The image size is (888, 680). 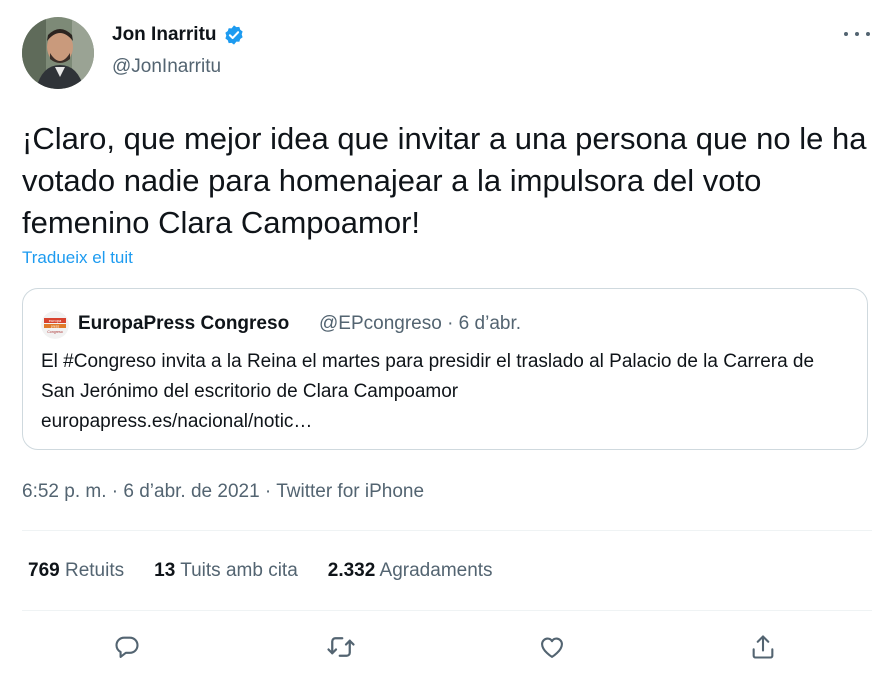 I want to click on retweets-count: 769, so click(x=44, y=570).